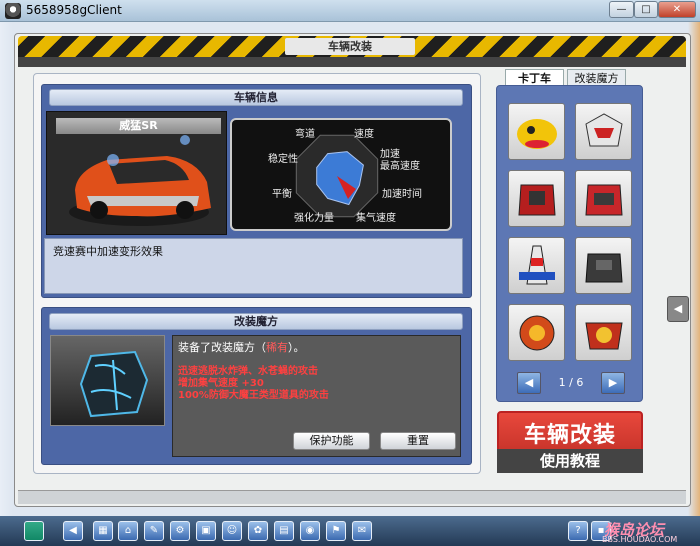 The image size is (700, 546). I want to click on stat-top-speed: 最高速度, so click(400, 166).